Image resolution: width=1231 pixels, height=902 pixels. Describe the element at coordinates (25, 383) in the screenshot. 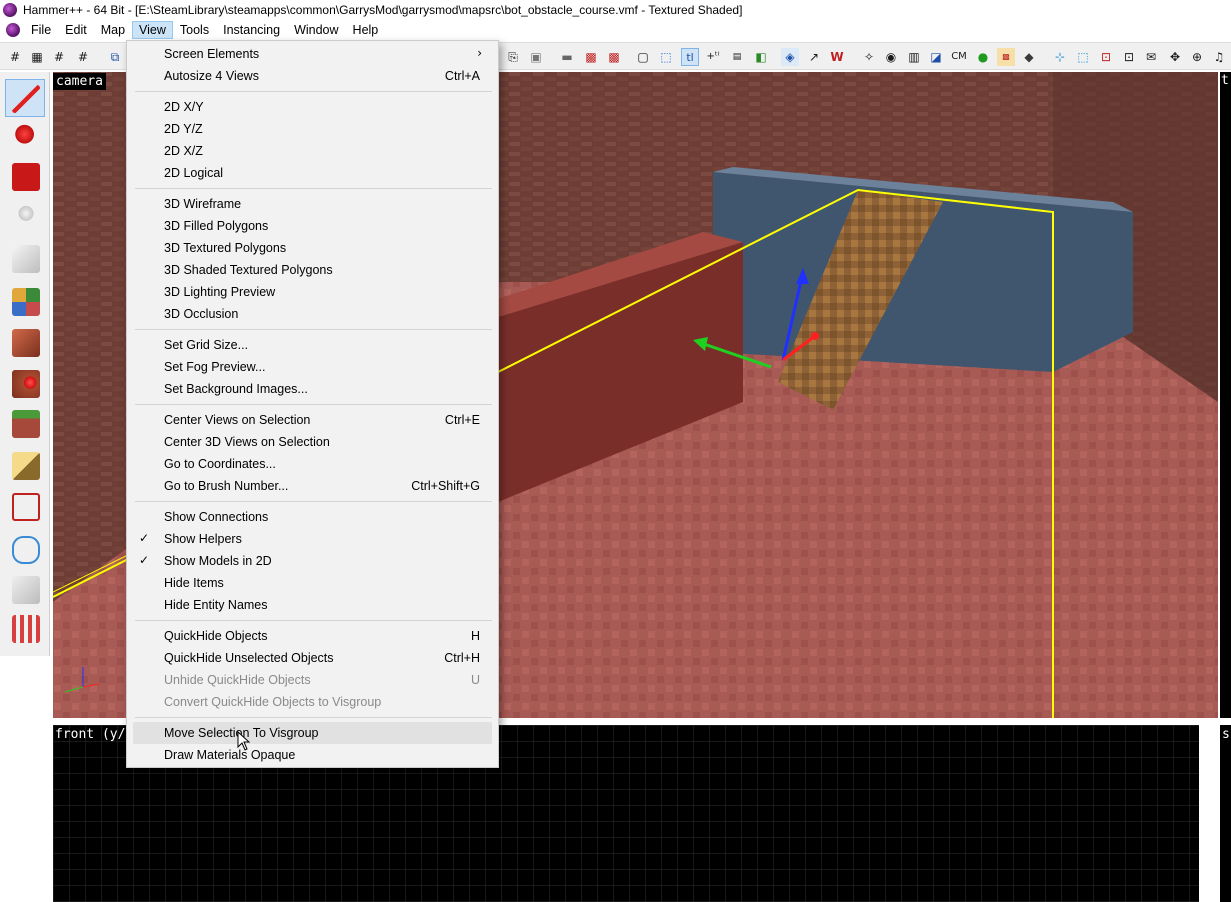

I see `decal-tool` at that location.